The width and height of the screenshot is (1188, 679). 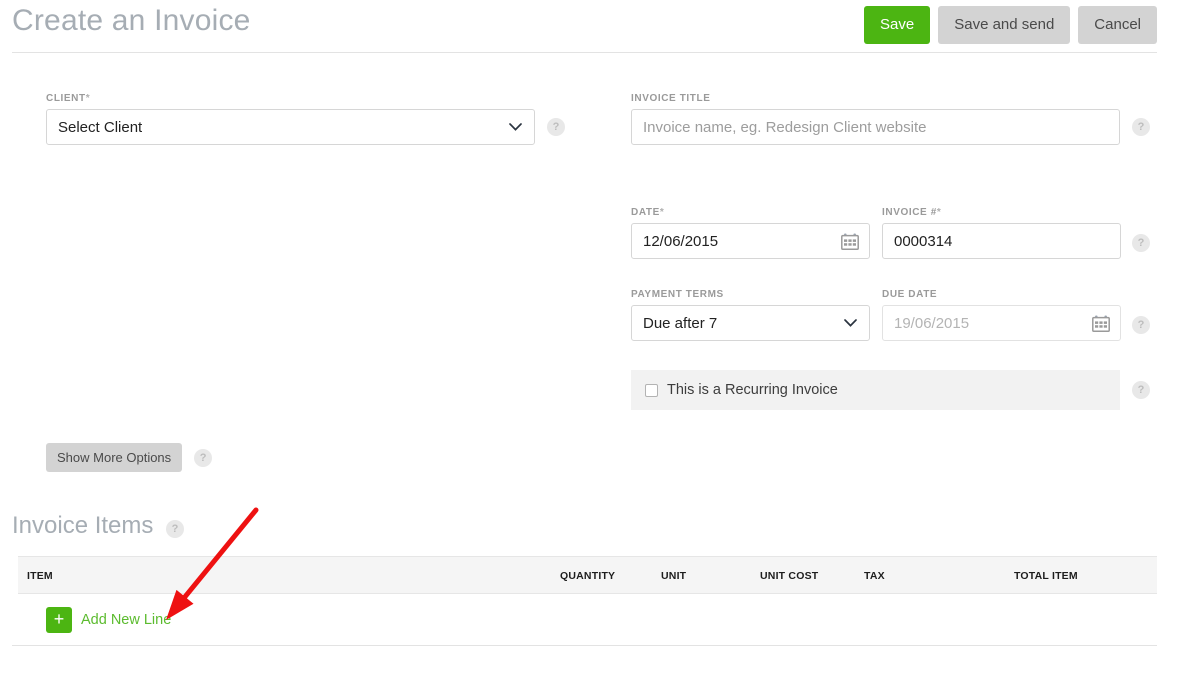 I want to click on column-header-total-item: TOTAL ITEM, so click(x=1046, y=576).